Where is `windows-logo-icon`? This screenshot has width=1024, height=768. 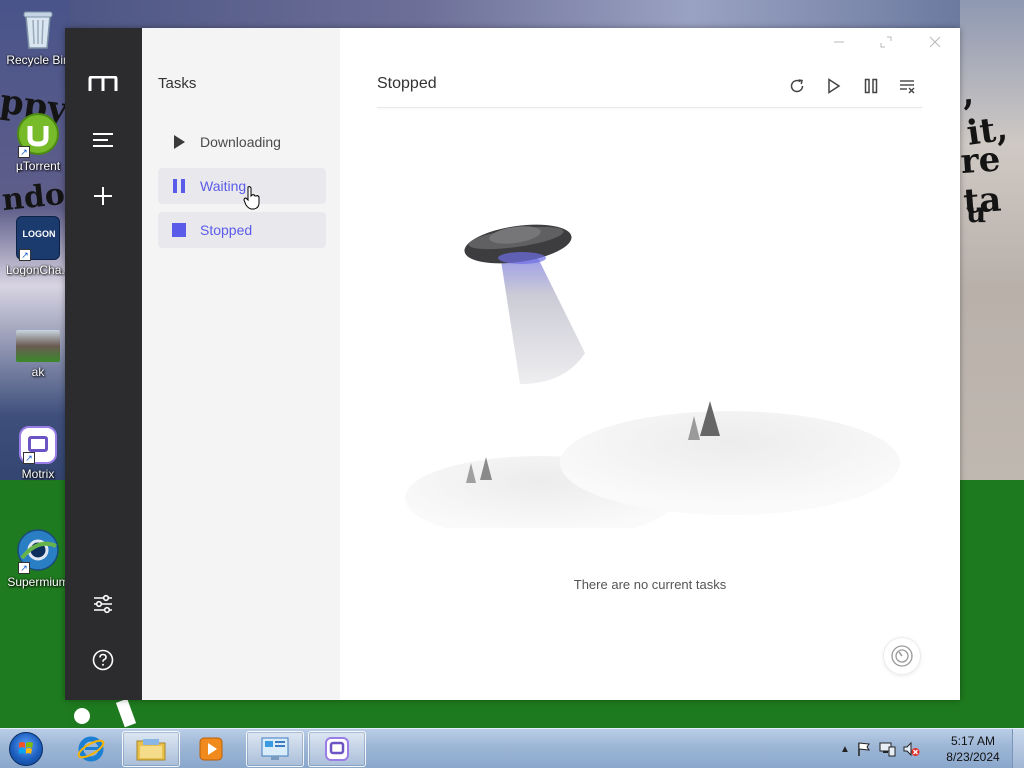 windows-logo-icon is located at coordinates (26, 749).